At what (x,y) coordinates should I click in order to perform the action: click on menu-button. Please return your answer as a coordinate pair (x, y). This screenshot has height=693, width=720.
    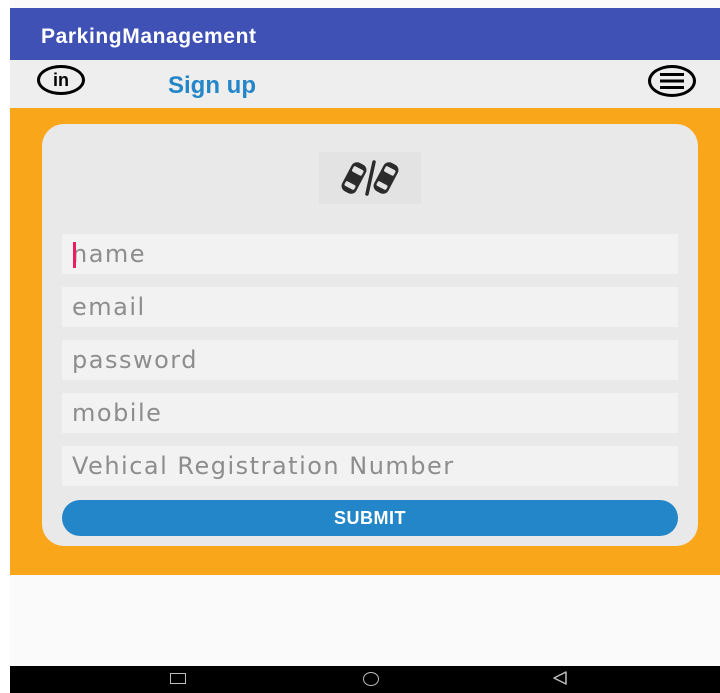
    Looking at the image, I should click on (672, 81).